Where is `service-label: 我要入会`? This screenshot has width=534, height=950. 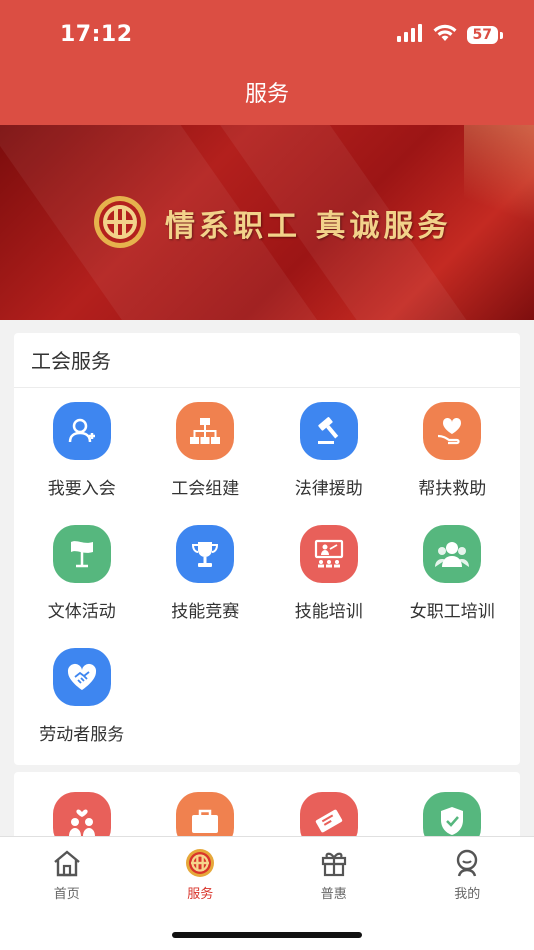
service-label: 我要入会 is located at coordinates (81, 489).